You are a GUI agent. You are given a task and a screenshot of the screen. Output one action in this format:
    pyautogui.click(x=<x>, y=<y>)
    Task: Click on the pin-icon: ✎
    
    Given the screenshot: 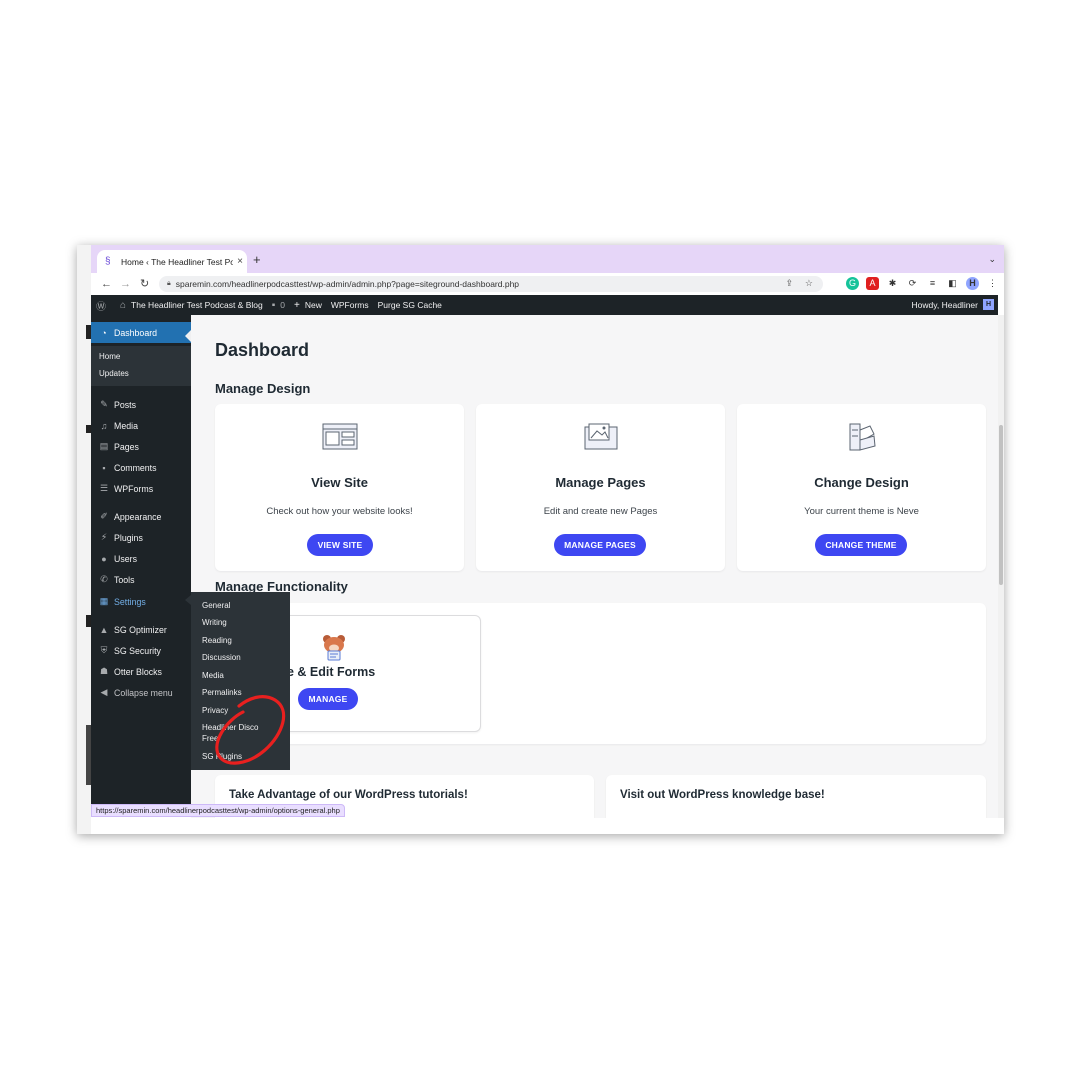 What is the action you would take?
    pyautogui.click(x=104, y=404)
    